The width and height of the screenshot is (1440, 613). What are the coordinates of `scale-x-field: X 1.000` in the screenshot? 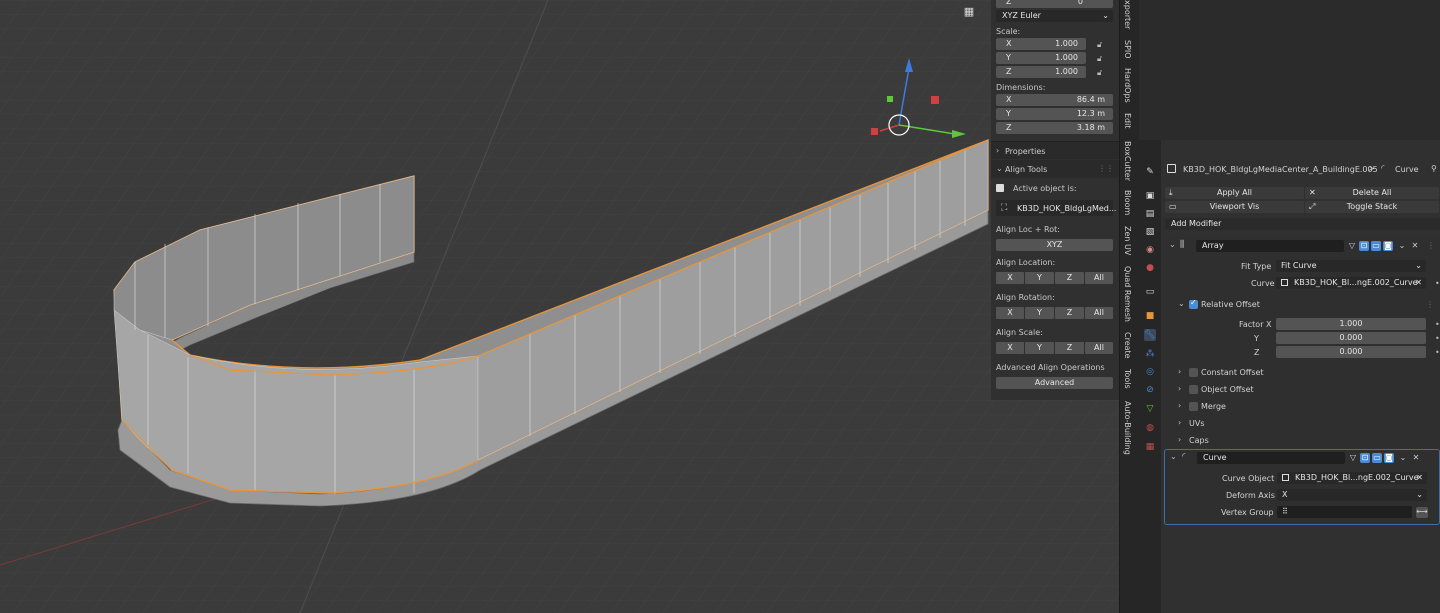 It's located at (1041, 44).